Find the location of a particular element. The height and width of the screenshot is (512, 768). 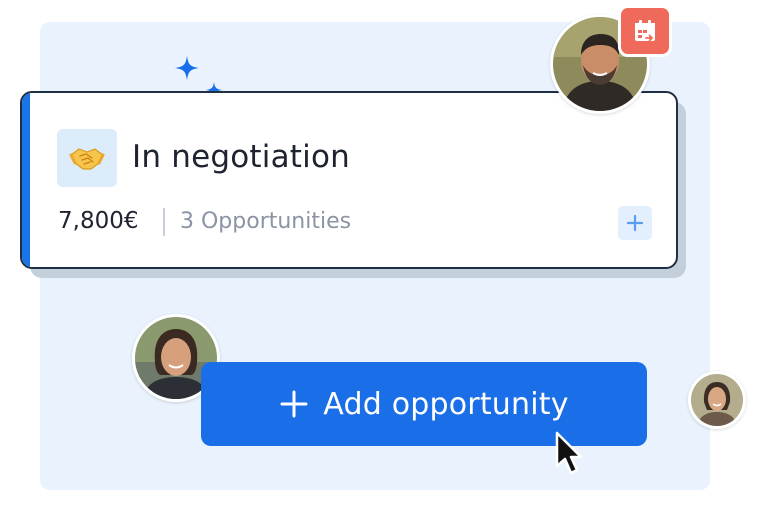

opportunity-count: 3 Opportunities is located at coordinates (266, 221).